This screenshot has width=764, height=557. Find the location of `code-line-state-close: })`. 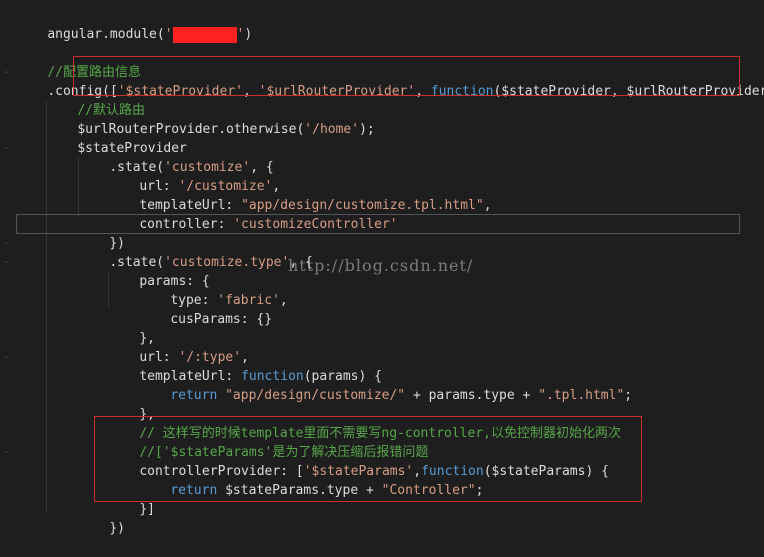

code-line-state-close: }) is located at coordinates (117, 243).